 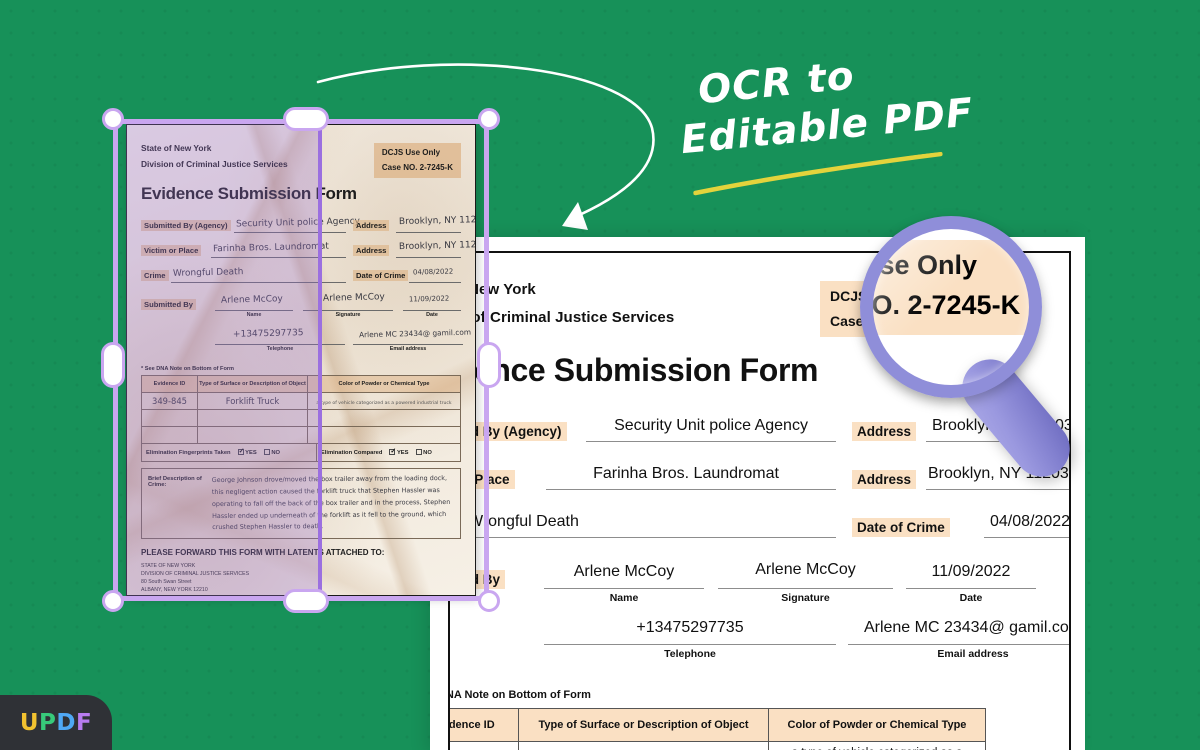 I want to click on value-agency: Security Unit police Agency, so click(x=711, y=426).